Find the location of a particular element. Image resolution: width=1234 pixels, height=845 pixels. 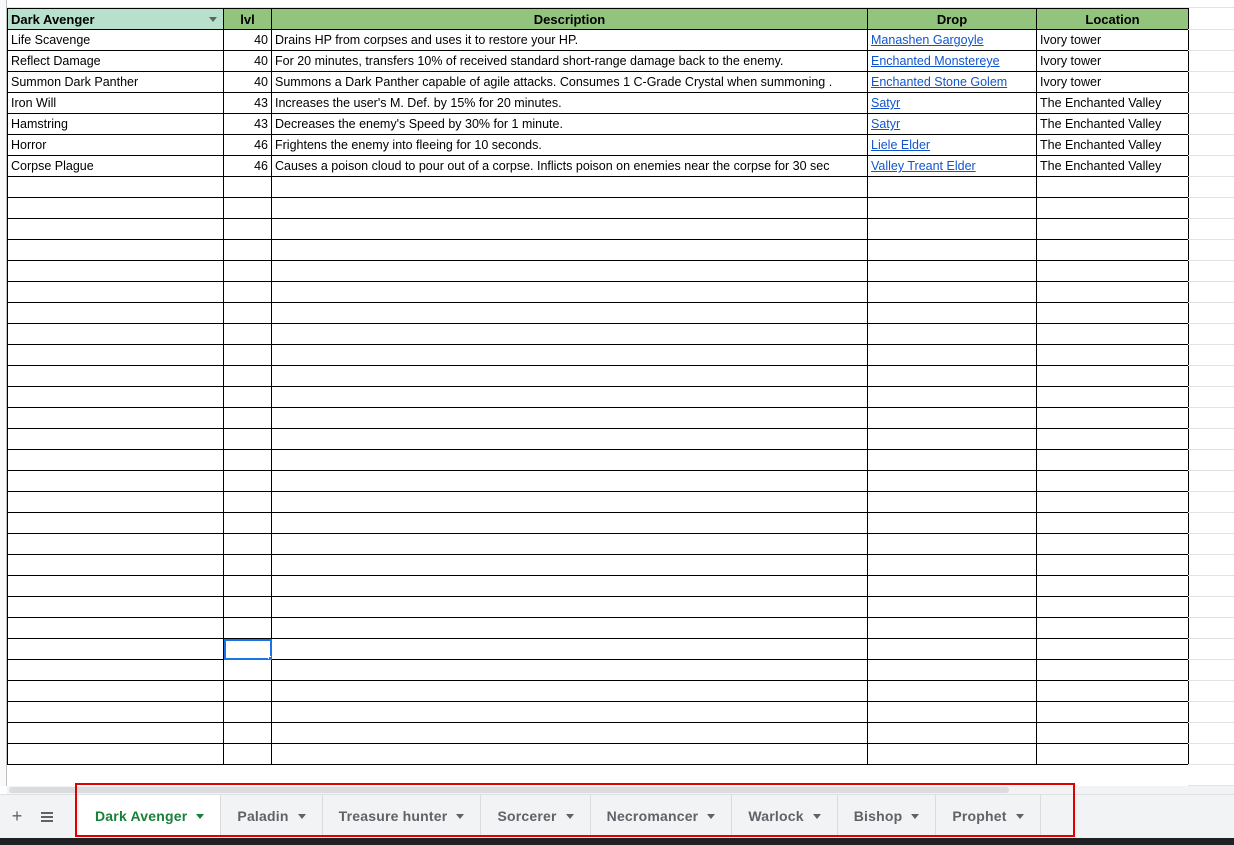

cell-skill-name: Reflect Damage is located at coordinates (115, 61).